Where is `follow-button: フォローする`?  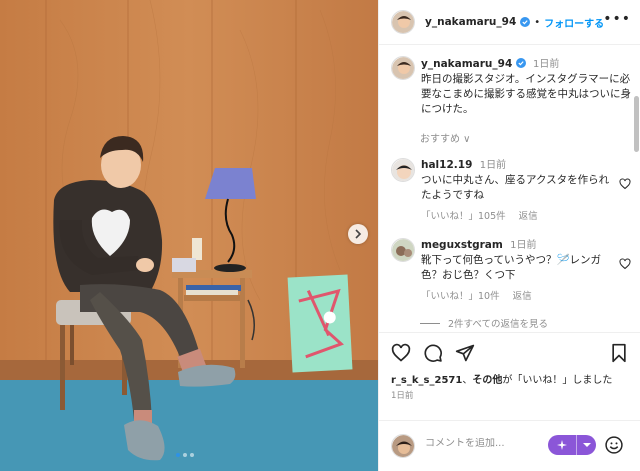 follow-button: フォローする is located at coordinates (574, 22).